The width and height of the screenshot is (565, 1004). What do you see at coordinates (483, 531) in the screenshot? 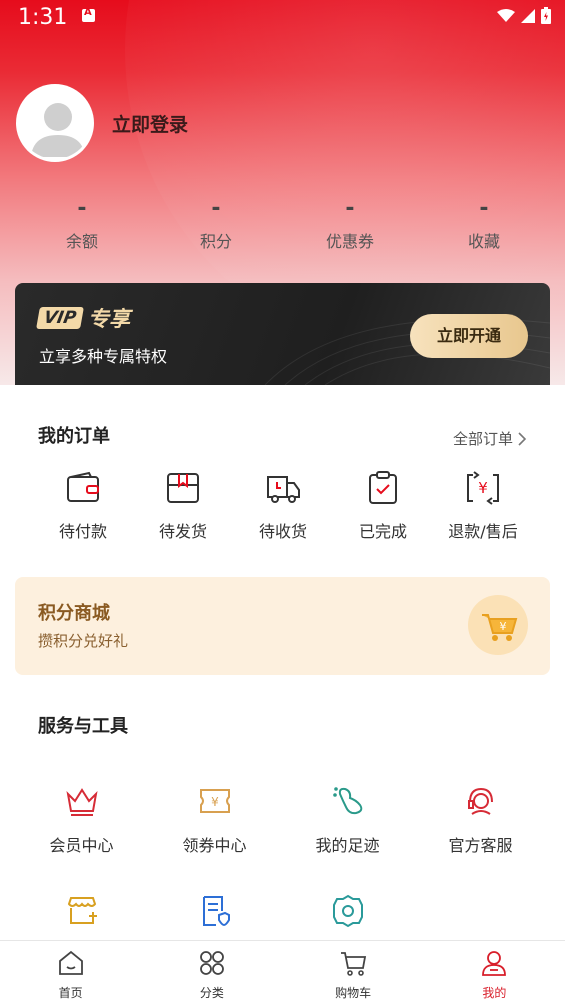
I see `order-label: 退款/售后` at bounding box center [483, 531].